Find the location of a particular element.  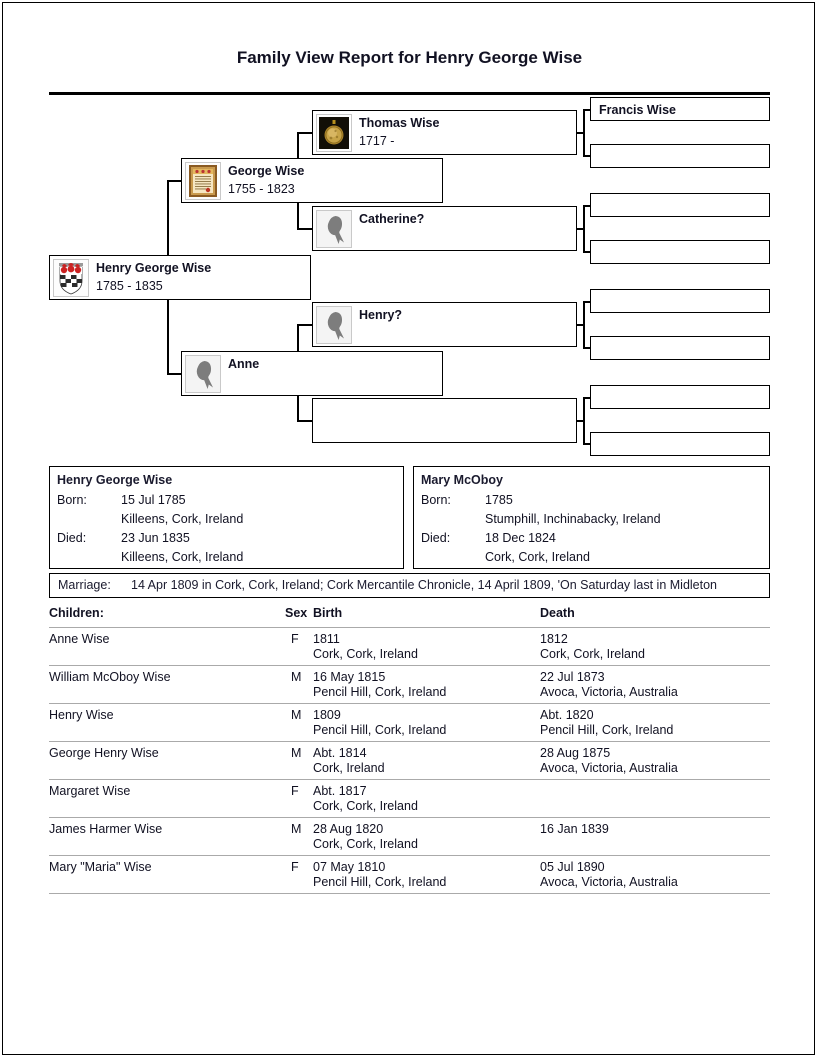

tree-node-name: Henry? is located at coordinates (381, 315).